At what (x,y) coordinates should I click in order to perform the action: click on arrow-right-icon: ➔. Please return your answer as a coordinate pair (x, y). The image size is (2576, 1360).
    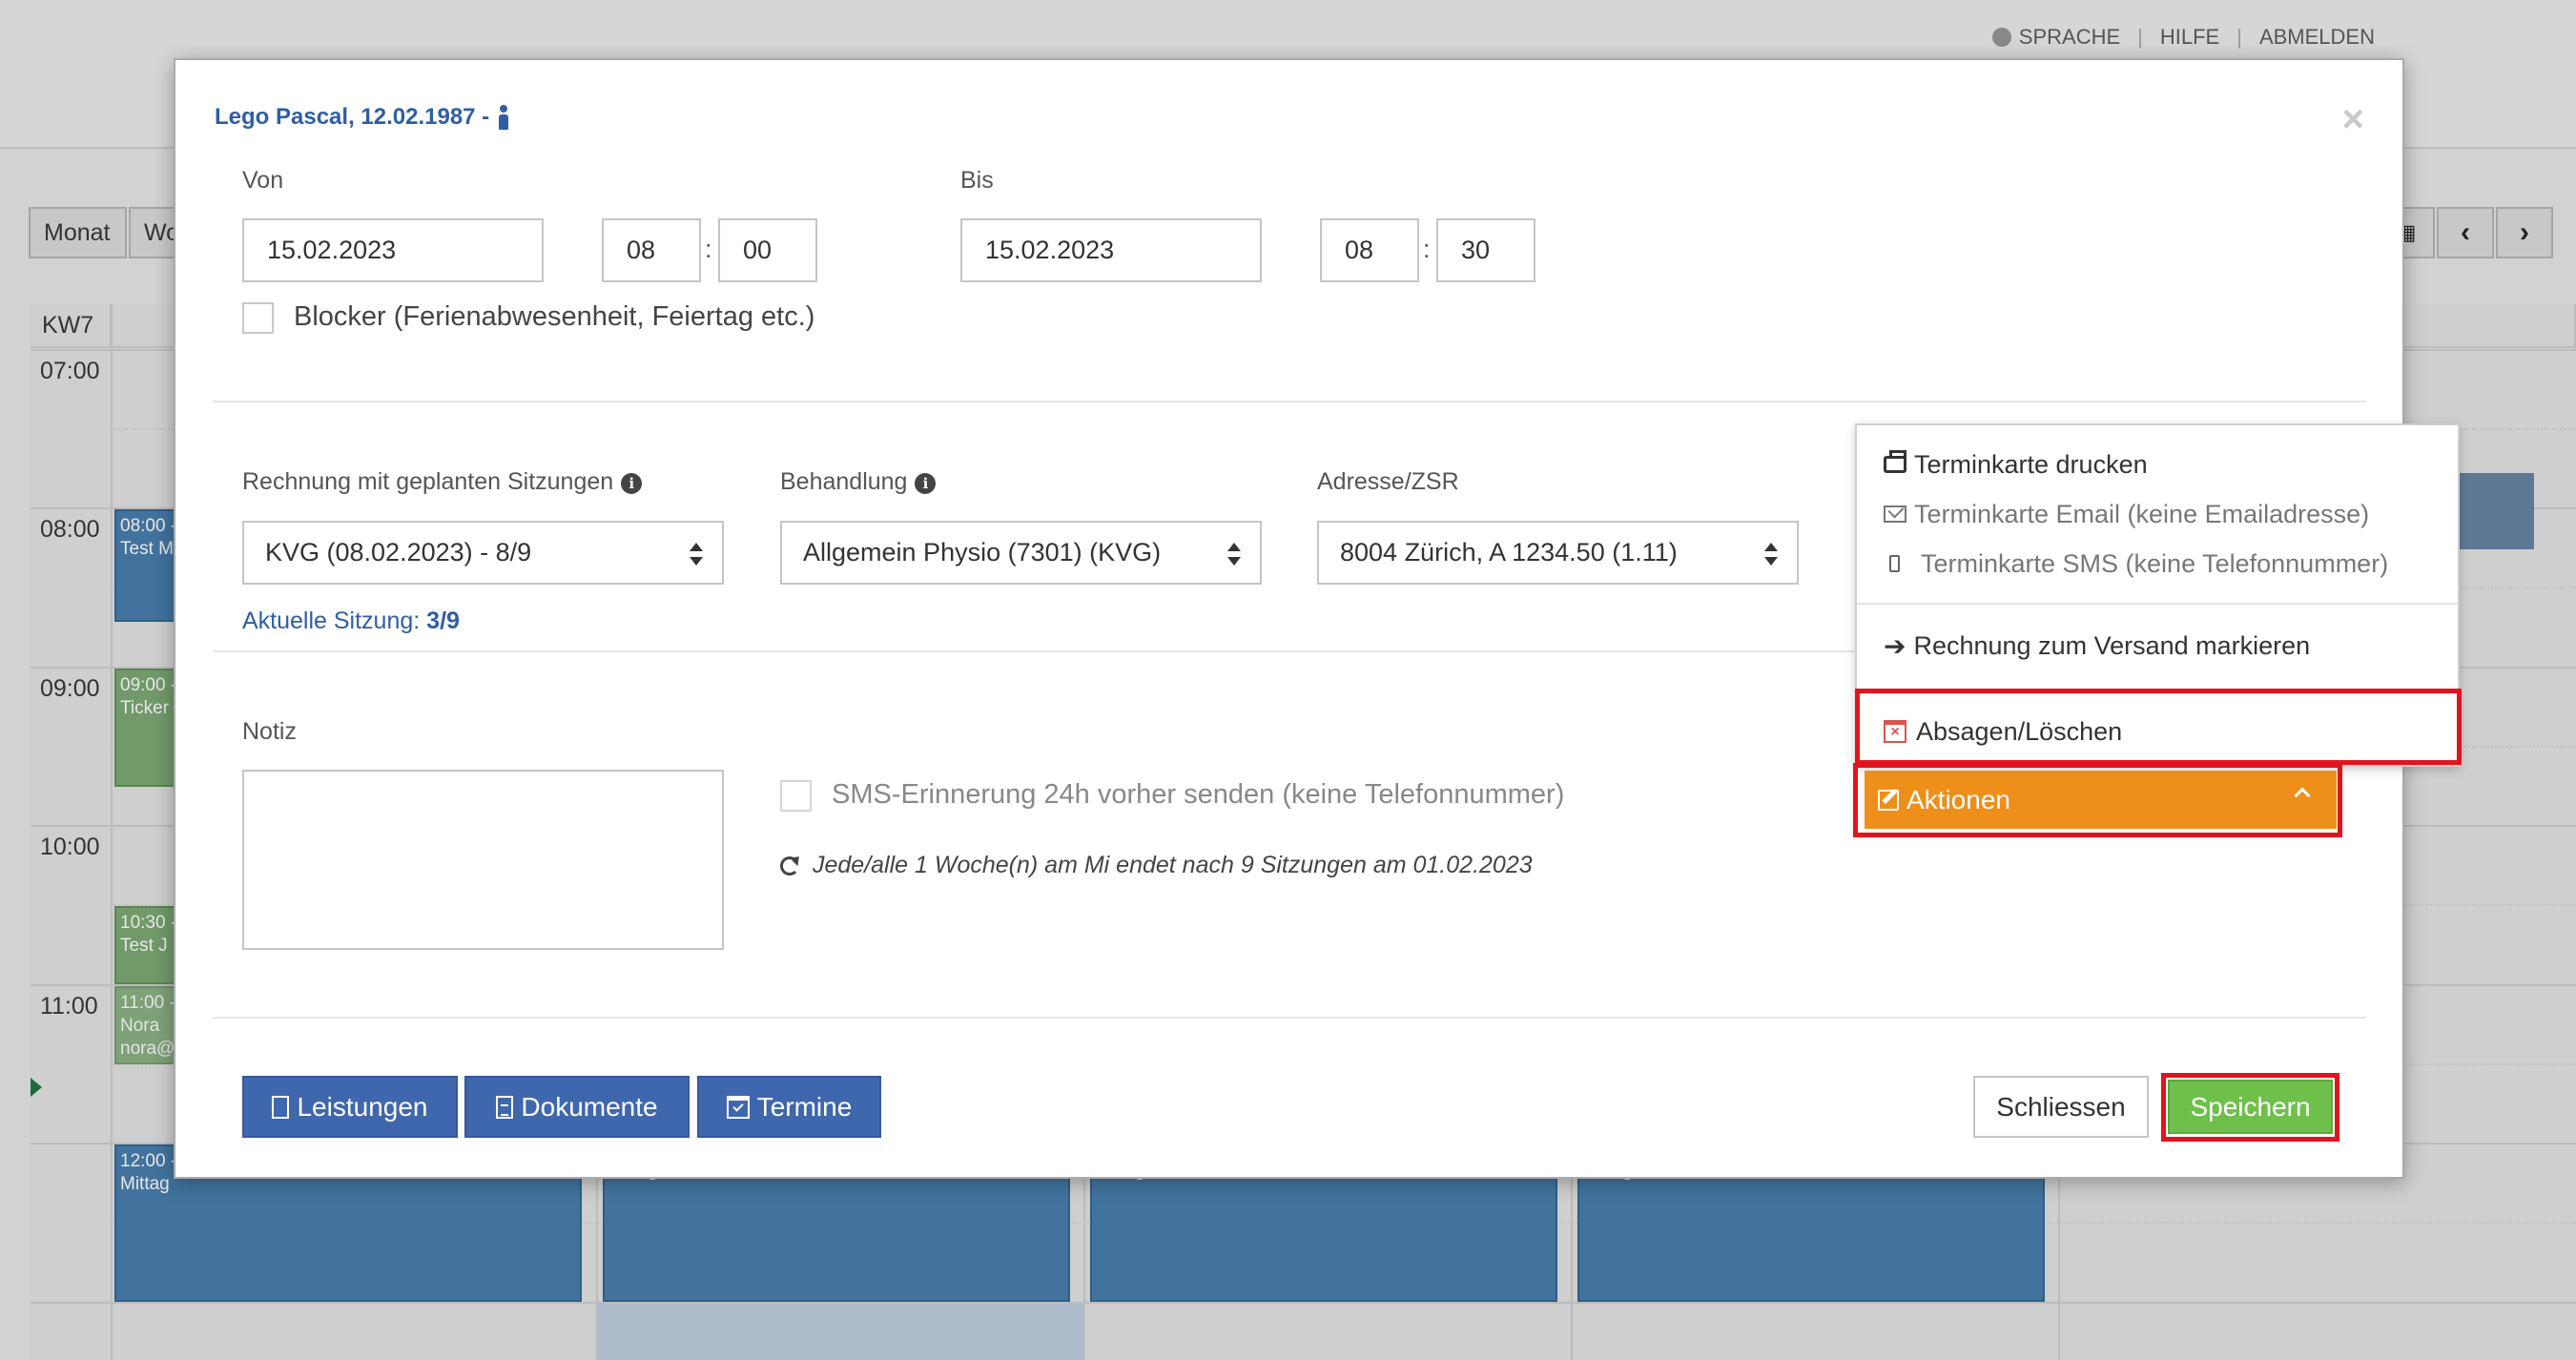
    Looking at the image, I should click on (1895, 645).